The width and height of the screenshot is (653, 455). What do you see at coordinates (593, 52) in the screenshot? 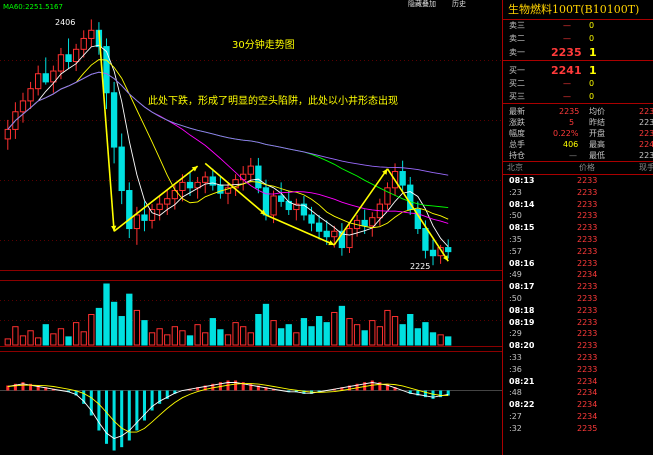
I see `ask-volume: 1` at bounding box center [593, 52].